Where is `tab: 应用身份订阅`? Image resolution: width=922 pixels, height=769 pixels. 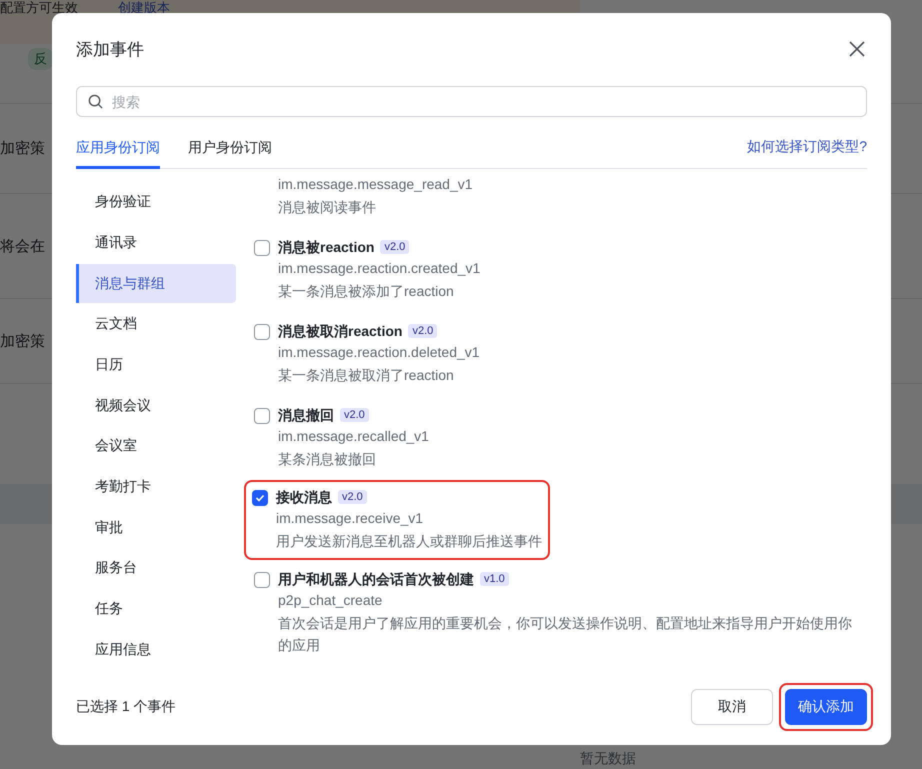 tab: 应用身份订阅 is located at coordinates (118, 154).